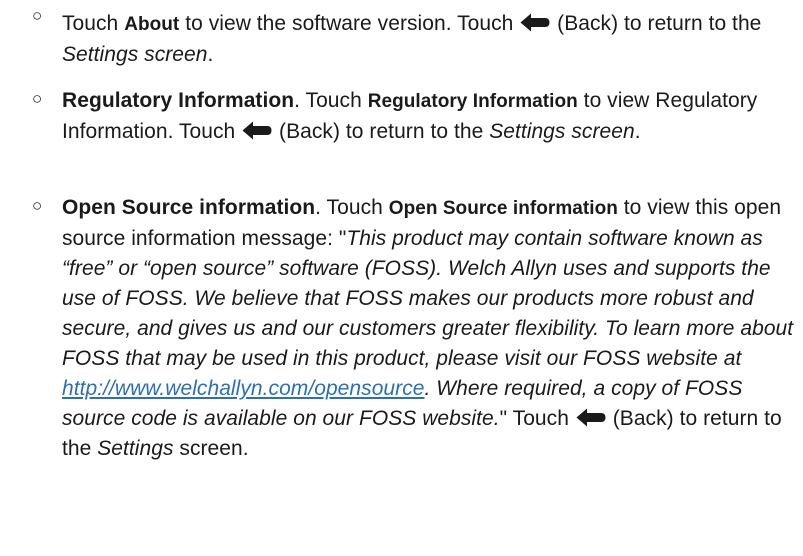  I want to click on about-label: About, so click(152, 24).